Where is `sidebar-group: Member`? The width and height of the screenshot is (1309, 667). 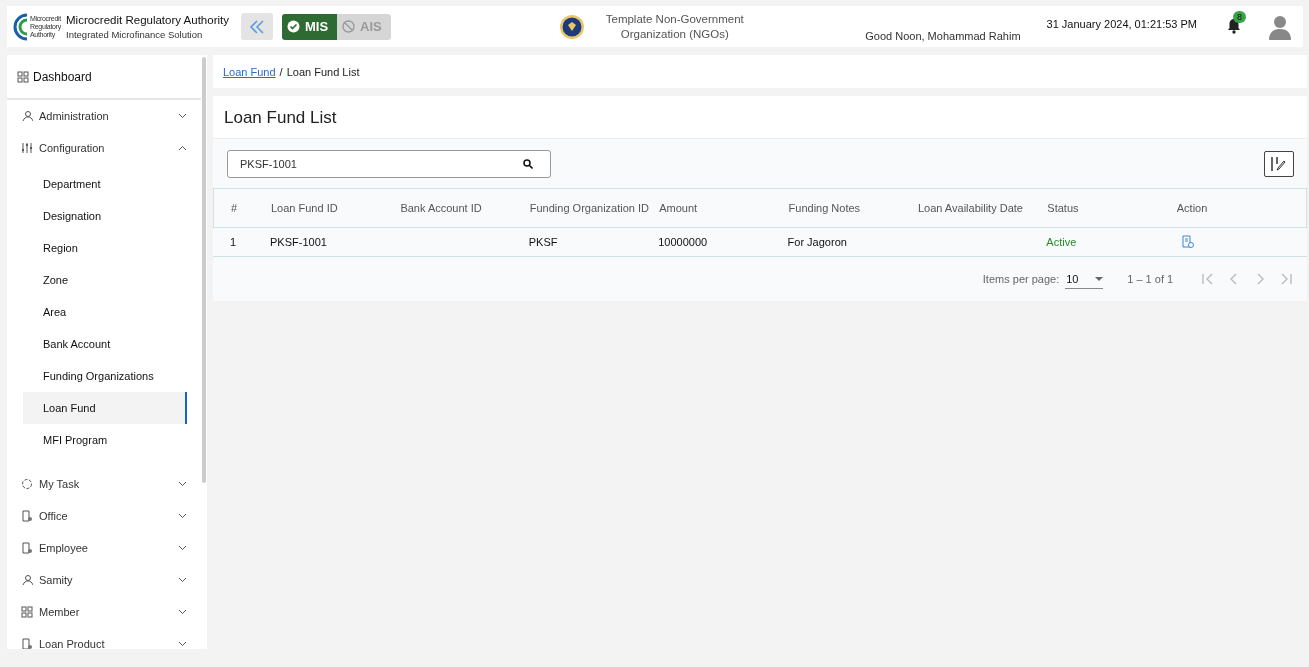 sidebar-group: Member is located at coordinates (107, 612).